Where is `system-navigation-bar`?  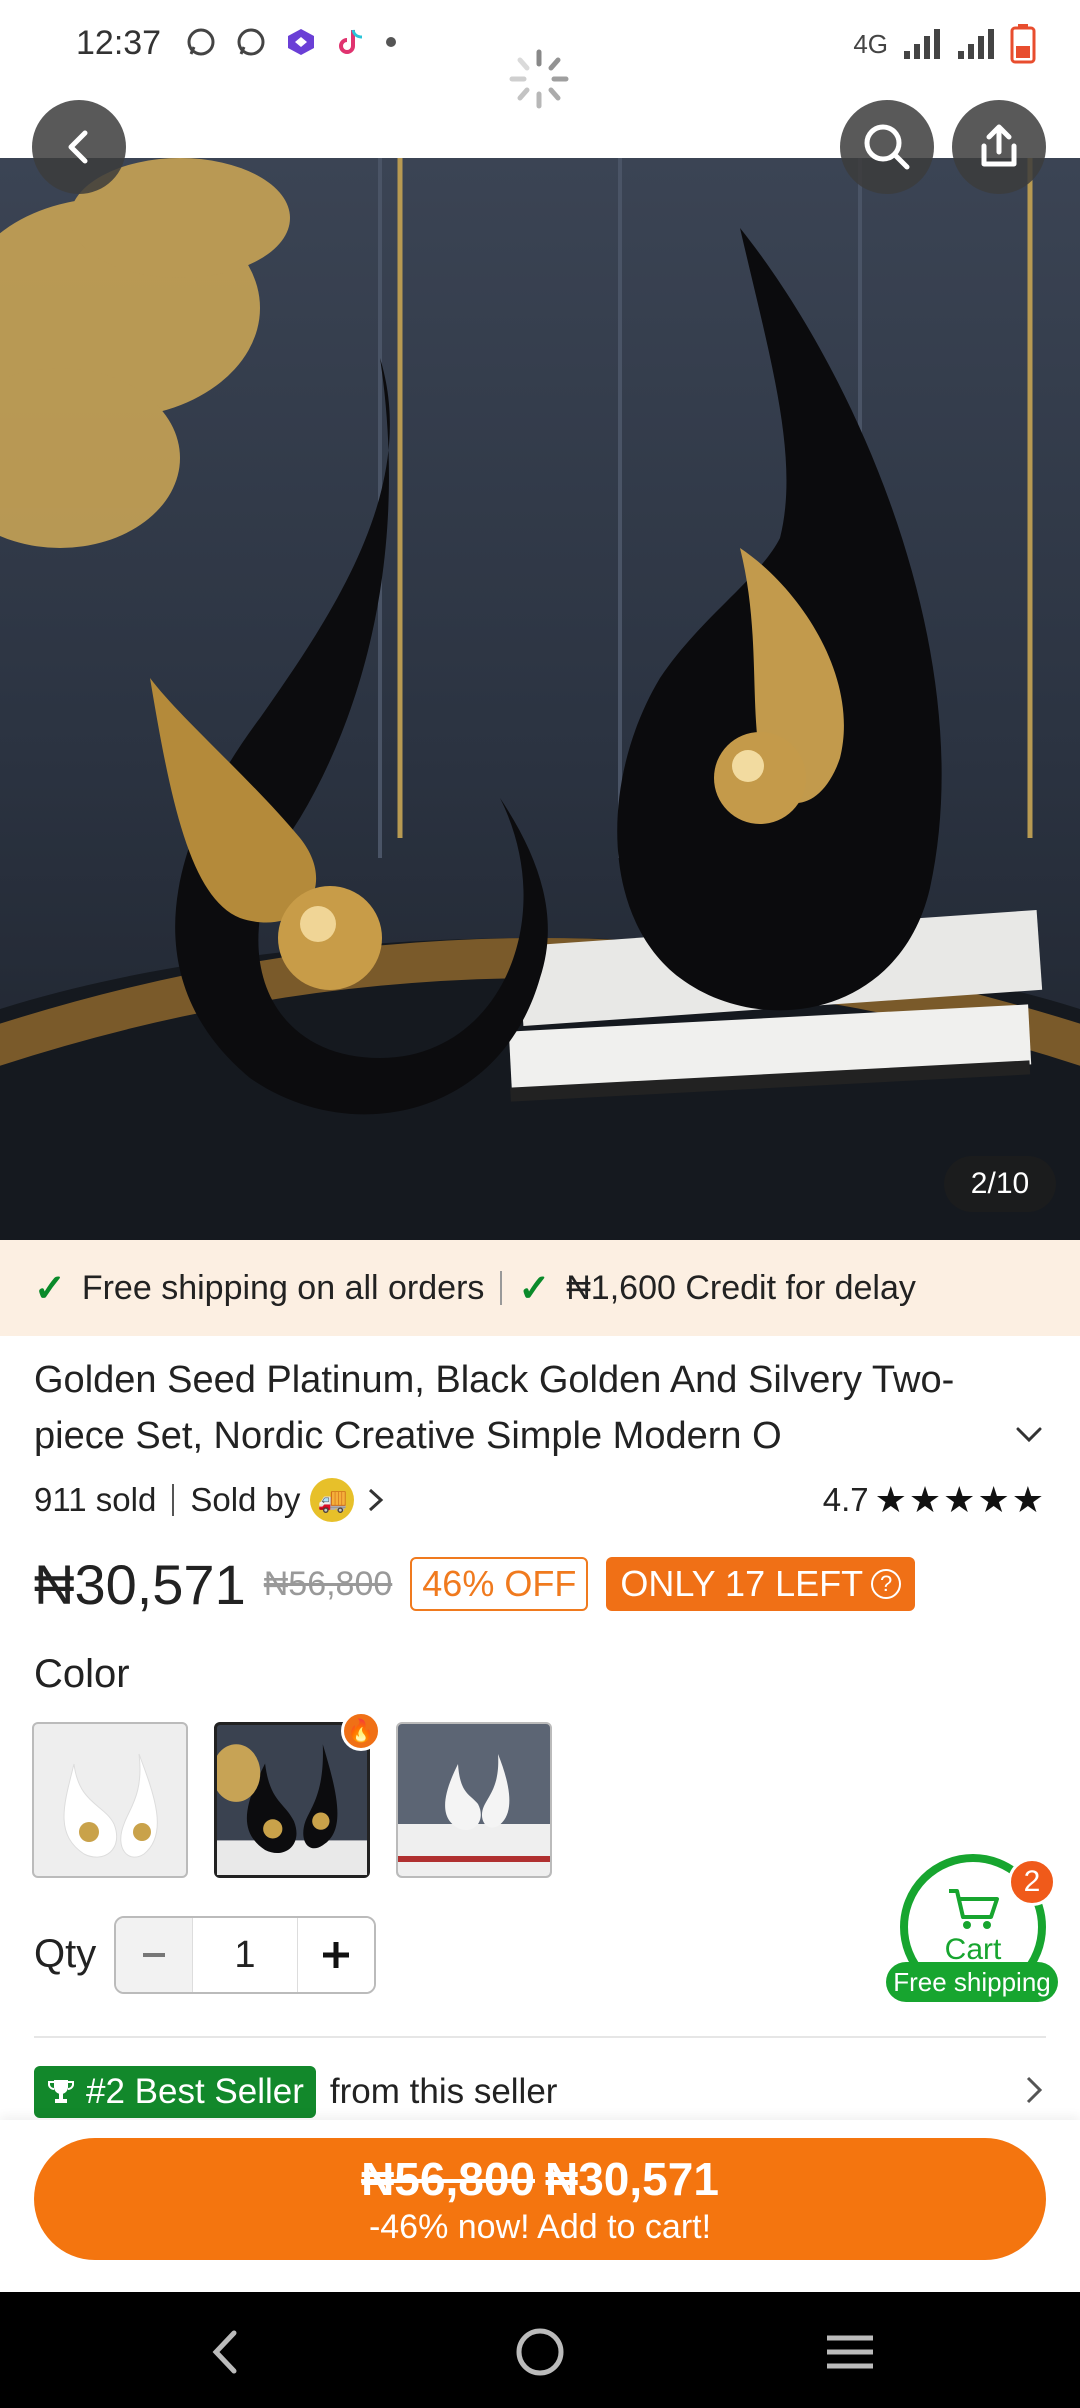 system-navigation-bar is located at coordinates (540, 2350).